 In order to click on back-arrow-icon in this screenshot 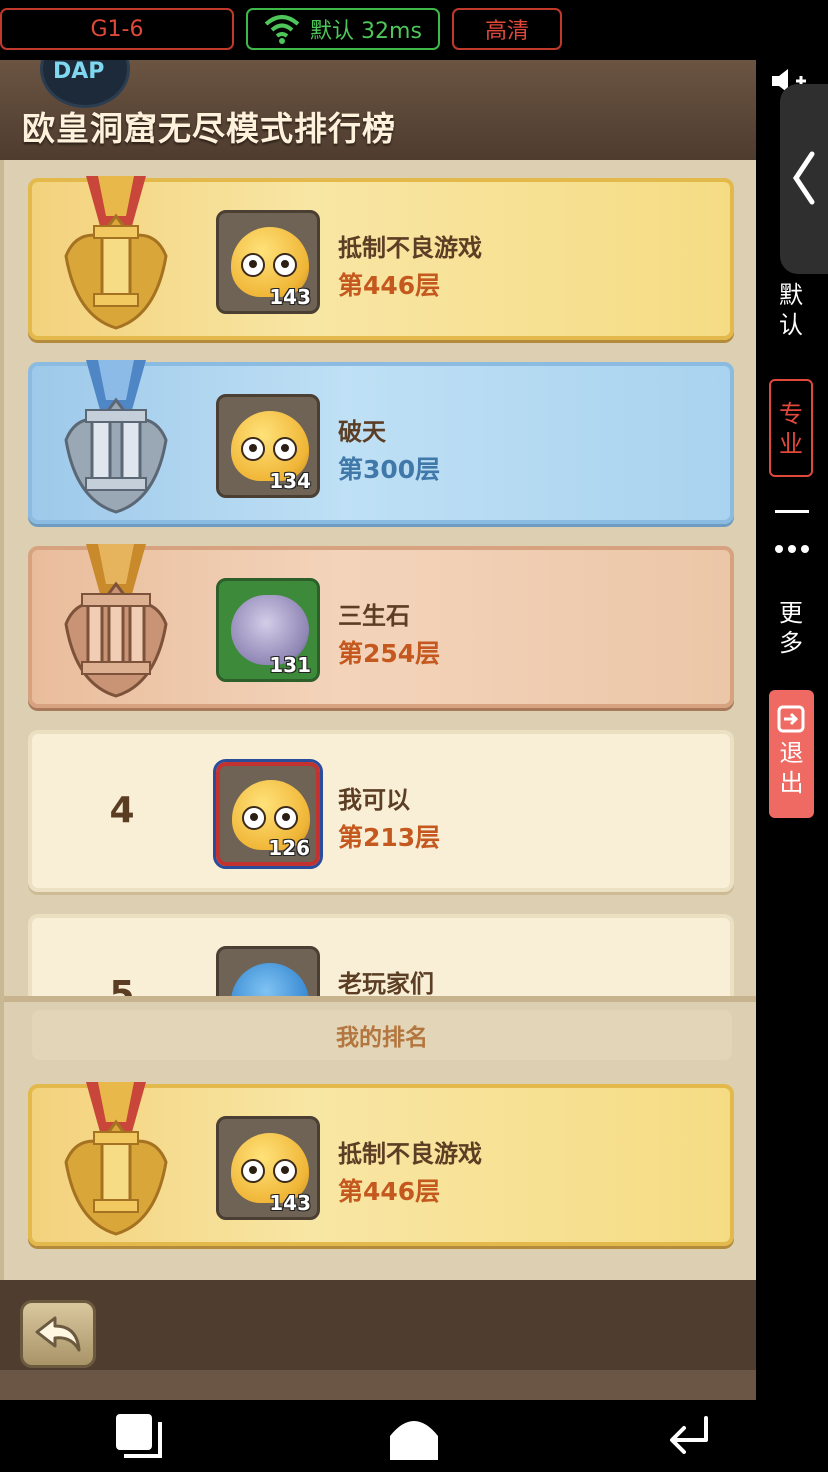, I will do `click(58, 1334)`.